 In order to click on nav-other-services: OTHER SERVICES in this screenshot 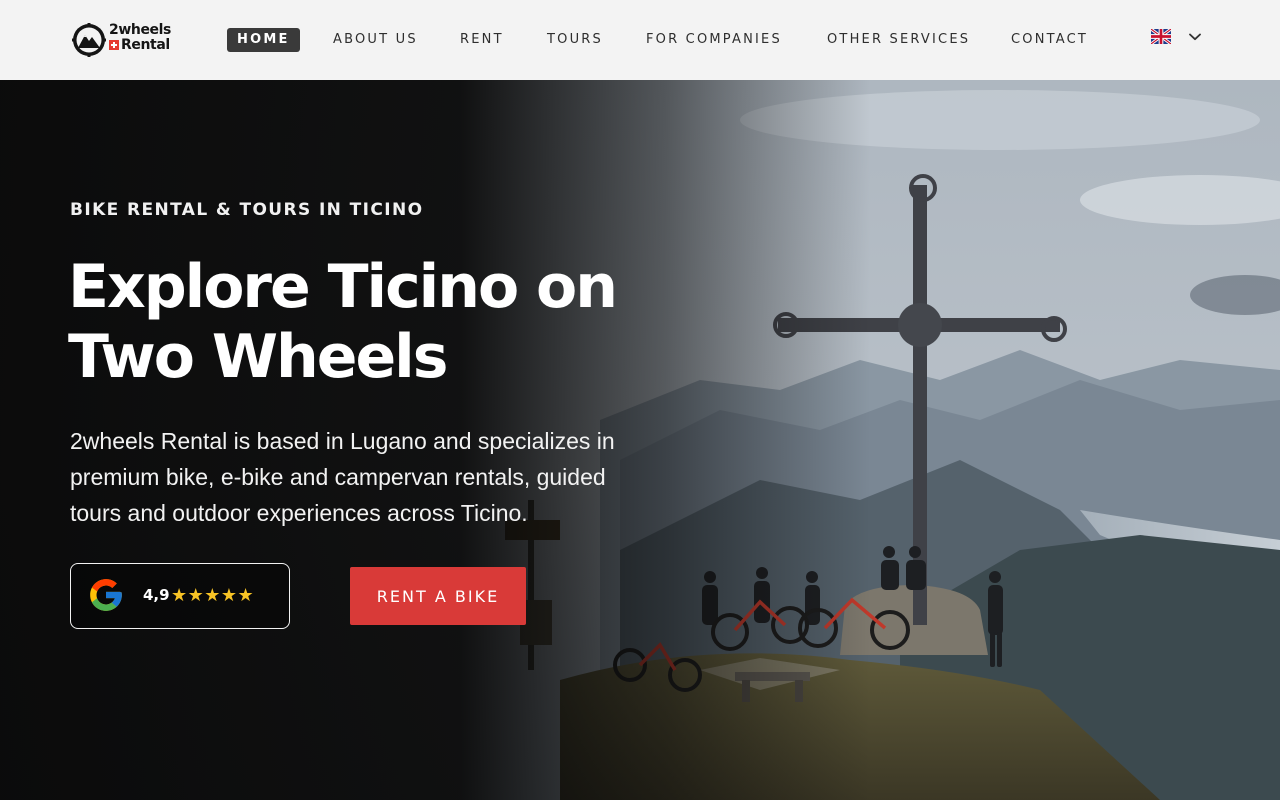, I will do `click(898, 40)`.